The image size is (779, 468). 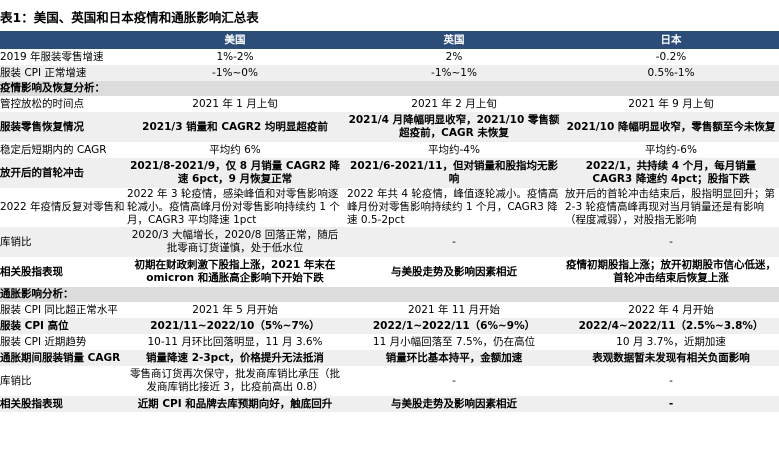 I want to click on header-cell-us: 美国, so click(x=235, y=40).